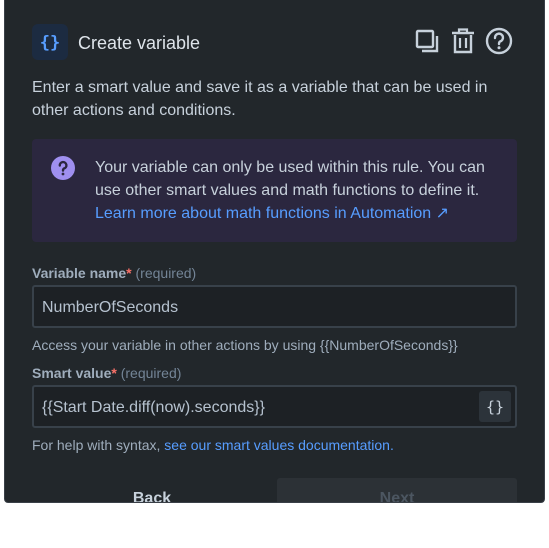 Image resolution: width=549 pixels, height=548 pixels. Describe the element at coordinates (98, 445) in the screenshot. I see `smart-value-helper-text: For help with syntax,` at that location.